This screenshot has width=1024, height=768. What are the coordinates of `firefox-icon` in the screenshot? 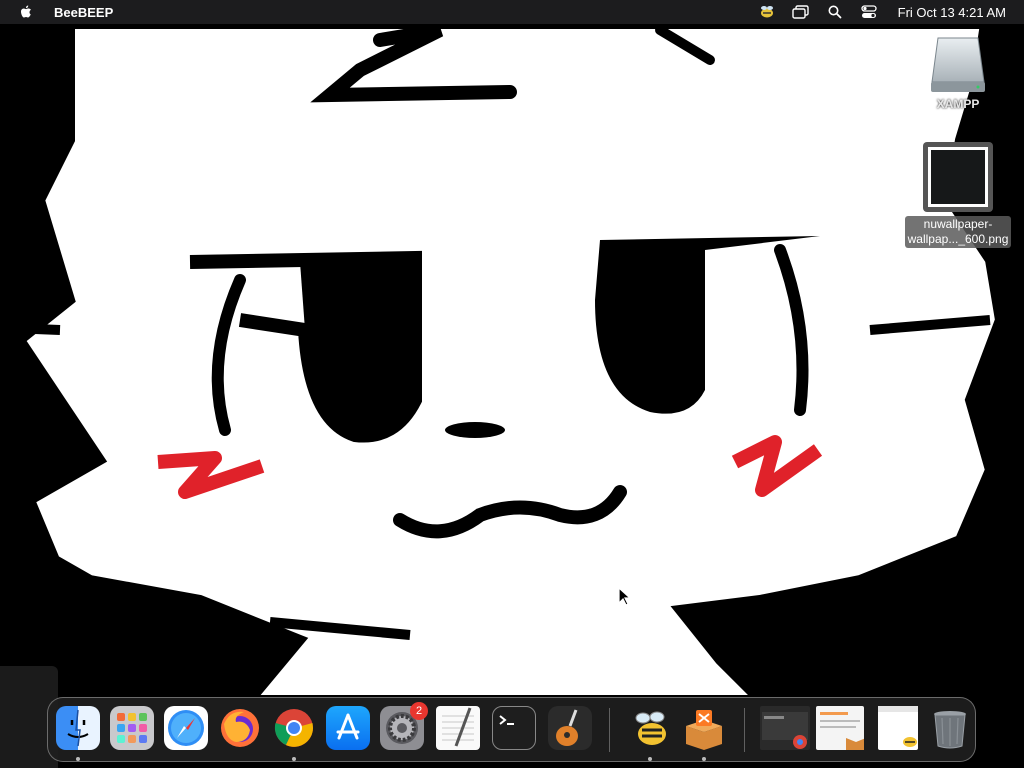 It's located at (240, 728).